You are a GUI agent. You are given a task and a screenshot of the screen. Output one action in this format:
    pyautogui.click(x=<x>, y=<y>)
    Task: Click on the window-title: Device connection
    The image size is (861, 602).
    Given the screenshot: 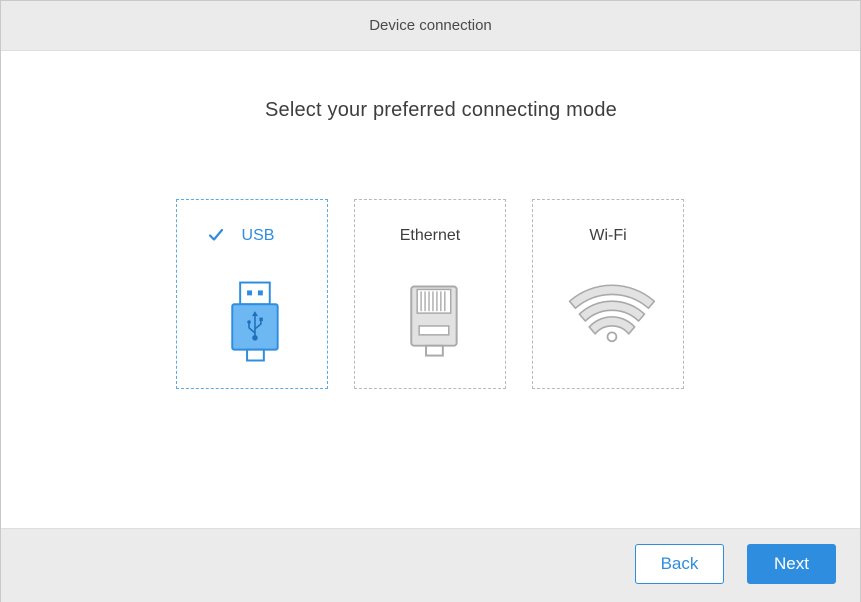 What is the action you would take?
    pyautogui.click(x=430, y=25)
    